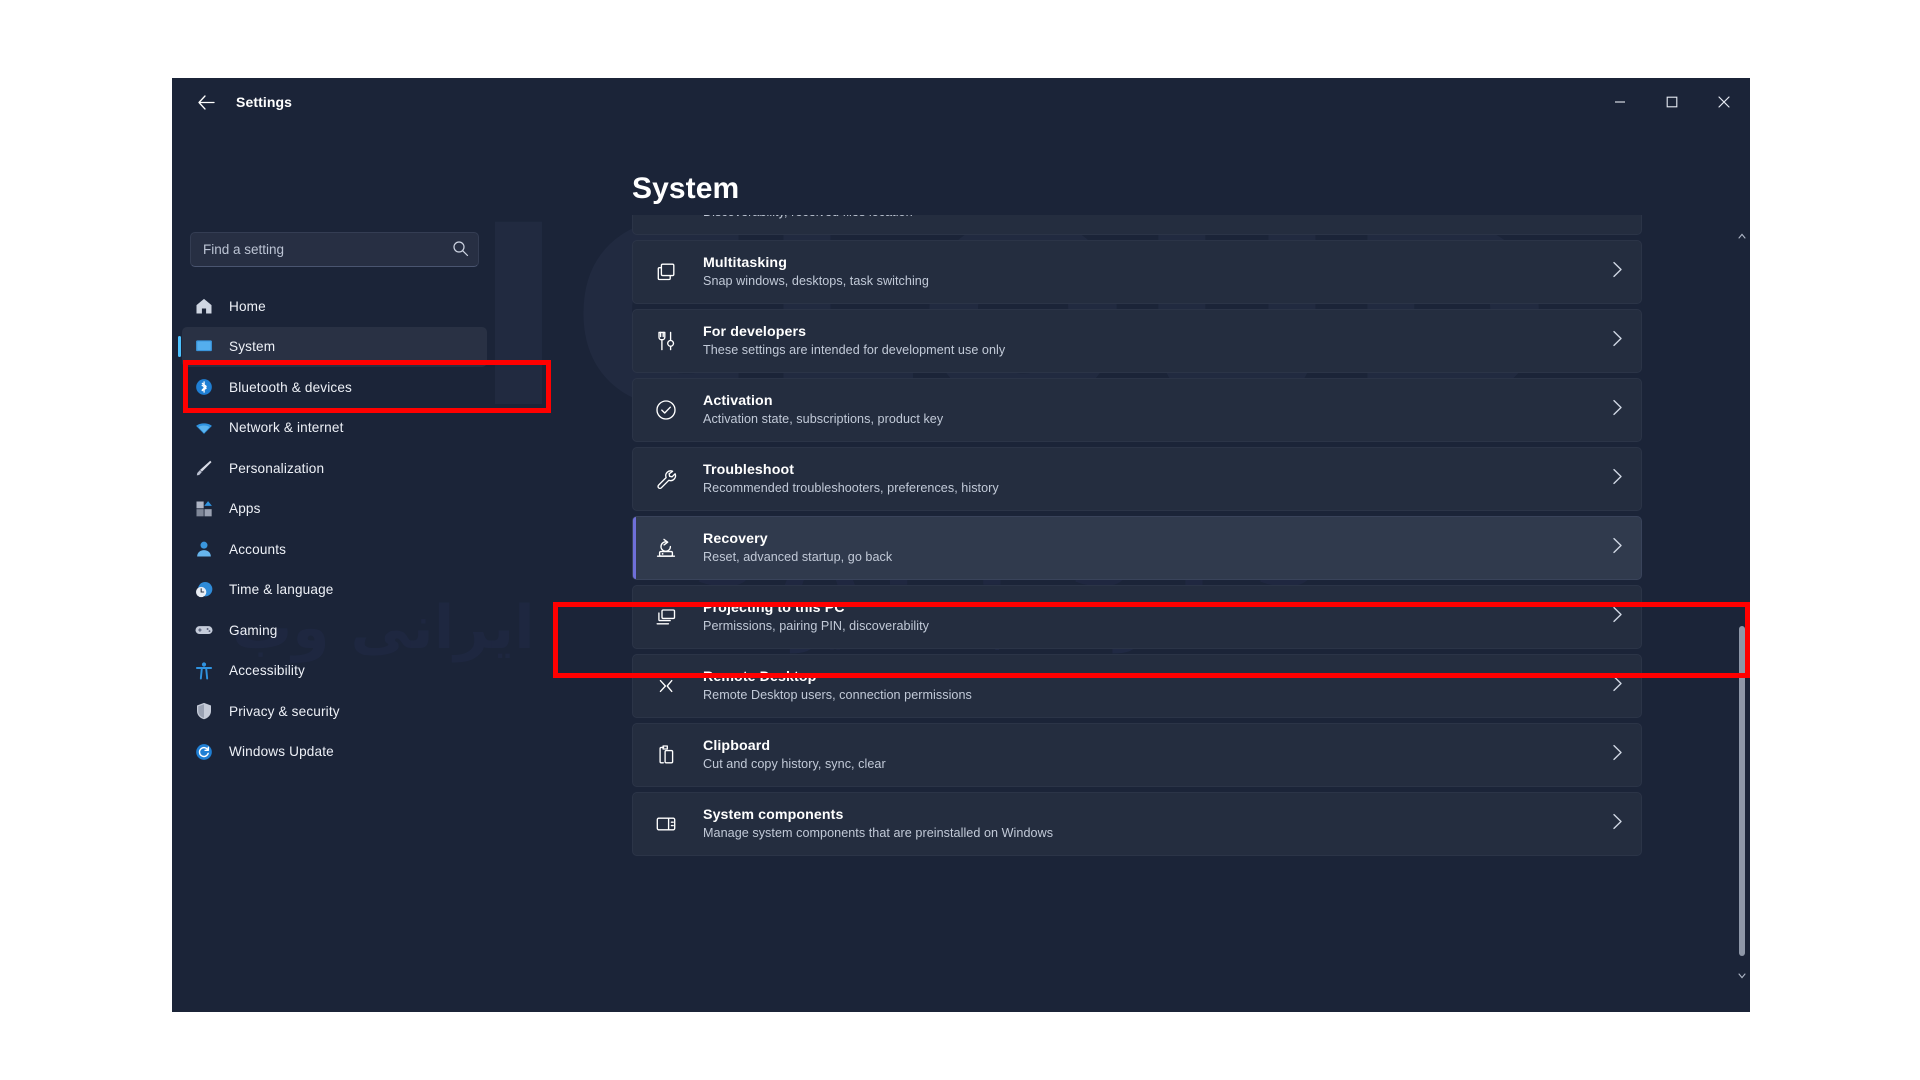 The height and width of the screenshot is (1080, 1920). What do you see at coordinates (291, 387) in the screenshot?
I see `sidebar-item-label: Bluetooth & devices` at bounding box center [291, 387].